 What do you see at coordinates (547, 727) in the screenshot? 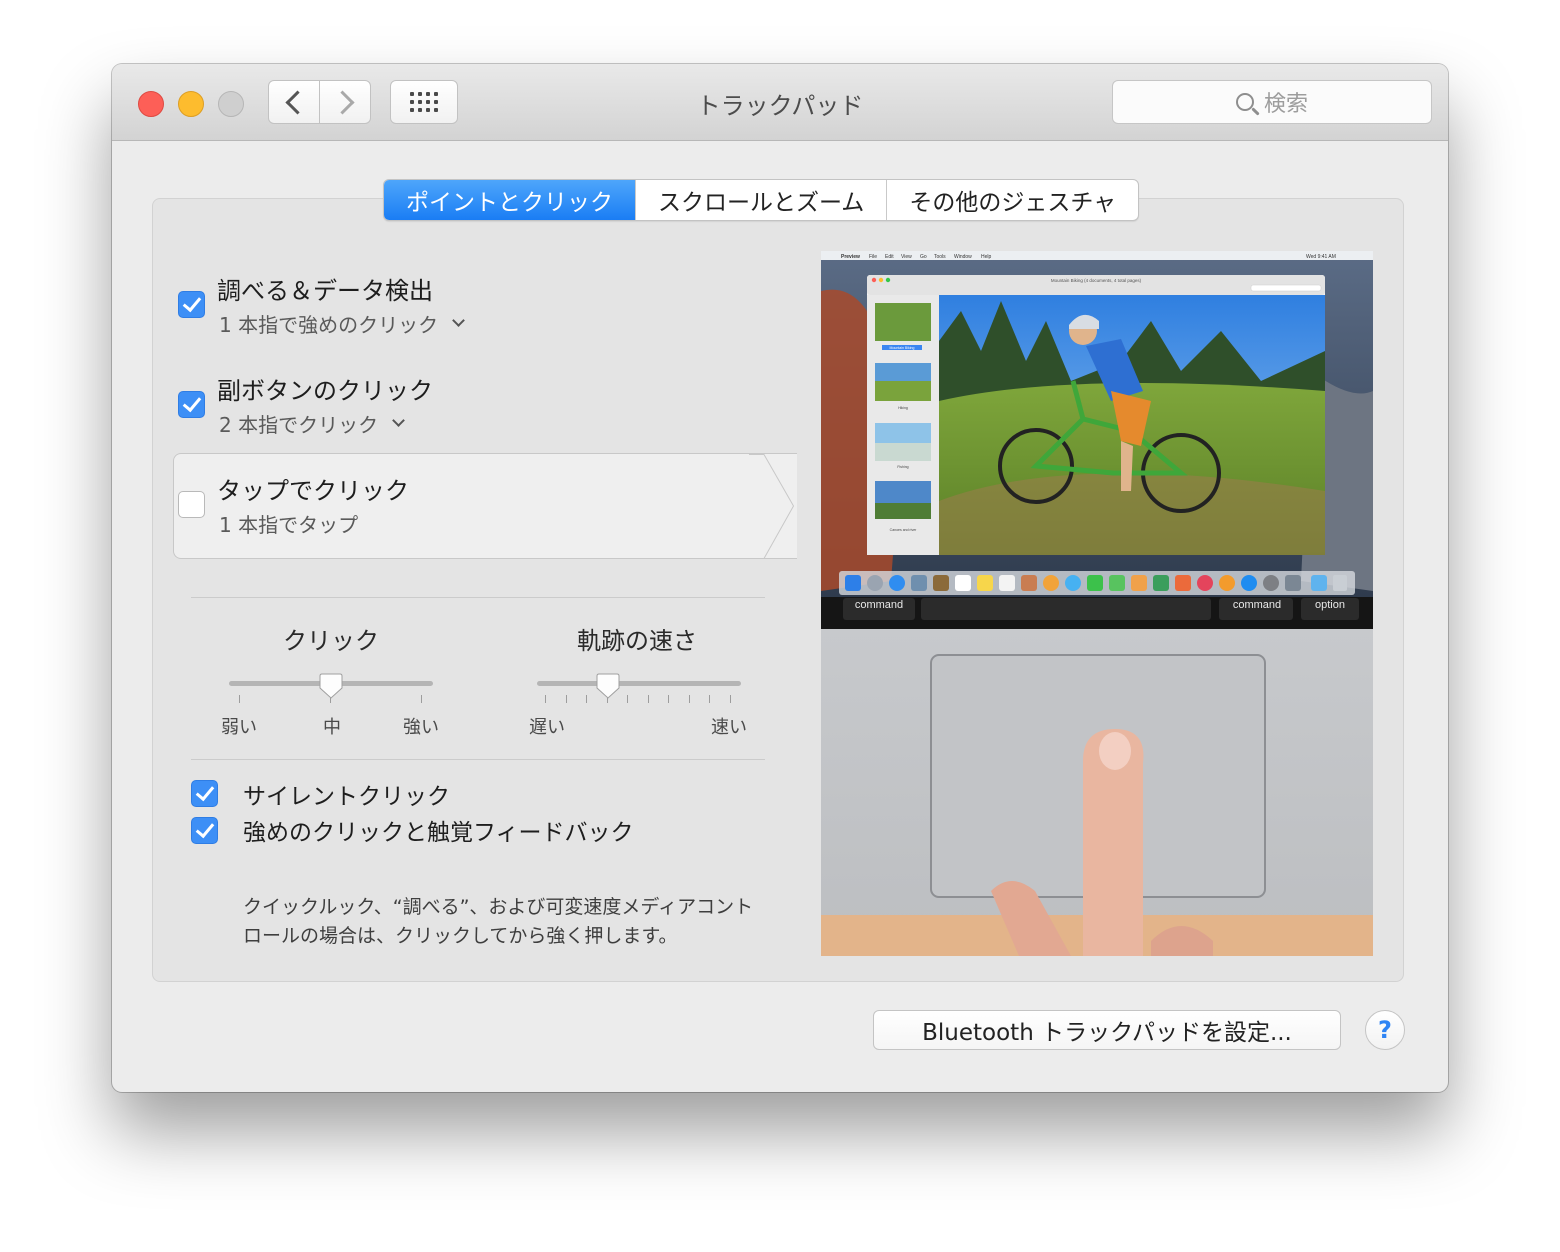
I see `tracking-min-label: 遅い` at bounding box center [547, 727].